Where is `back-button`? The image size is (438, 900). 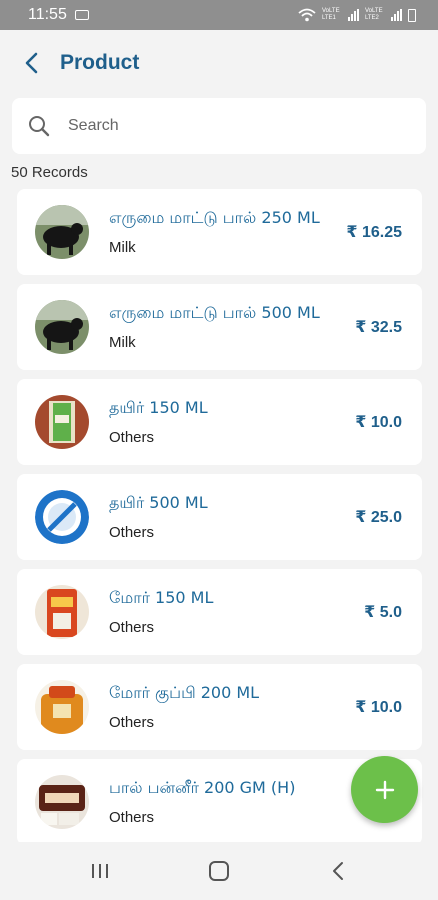 back-button is located at coordinates (31, 63).